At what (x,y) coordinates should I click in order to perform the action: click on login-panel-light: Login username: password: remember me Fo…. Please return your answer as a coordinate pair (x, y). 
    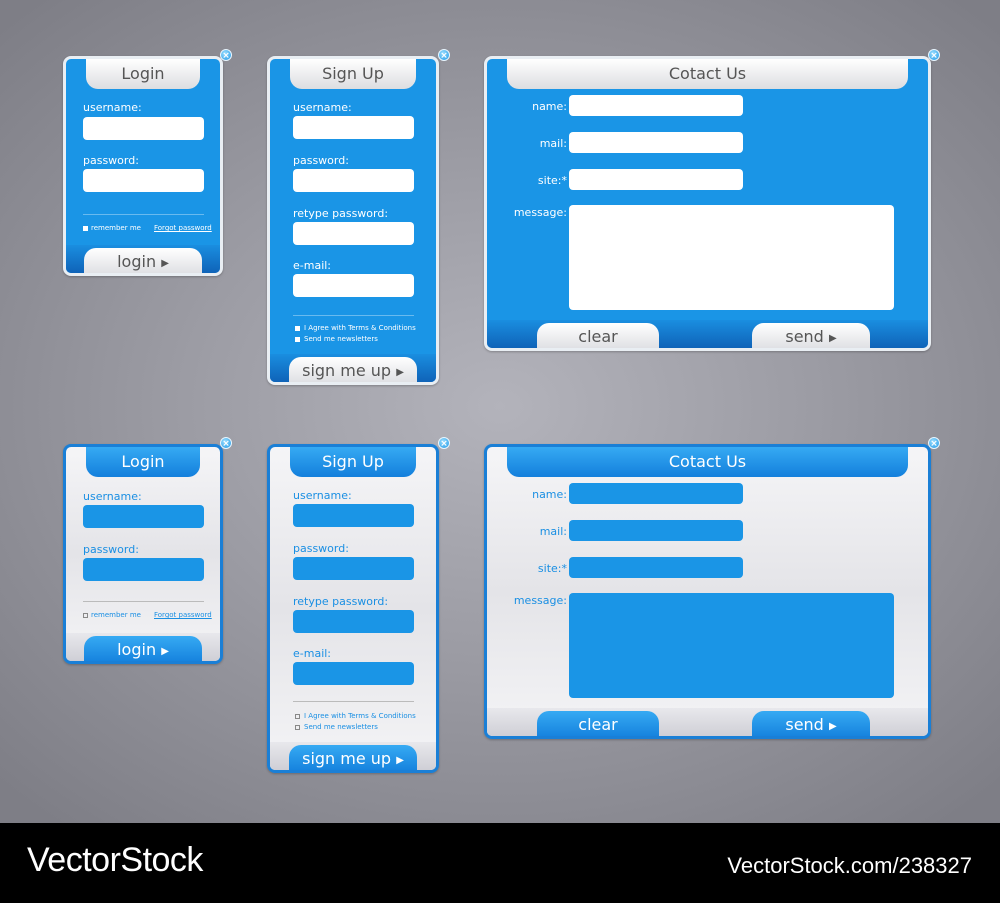
    Looking at the image, I should click on (143, 554).